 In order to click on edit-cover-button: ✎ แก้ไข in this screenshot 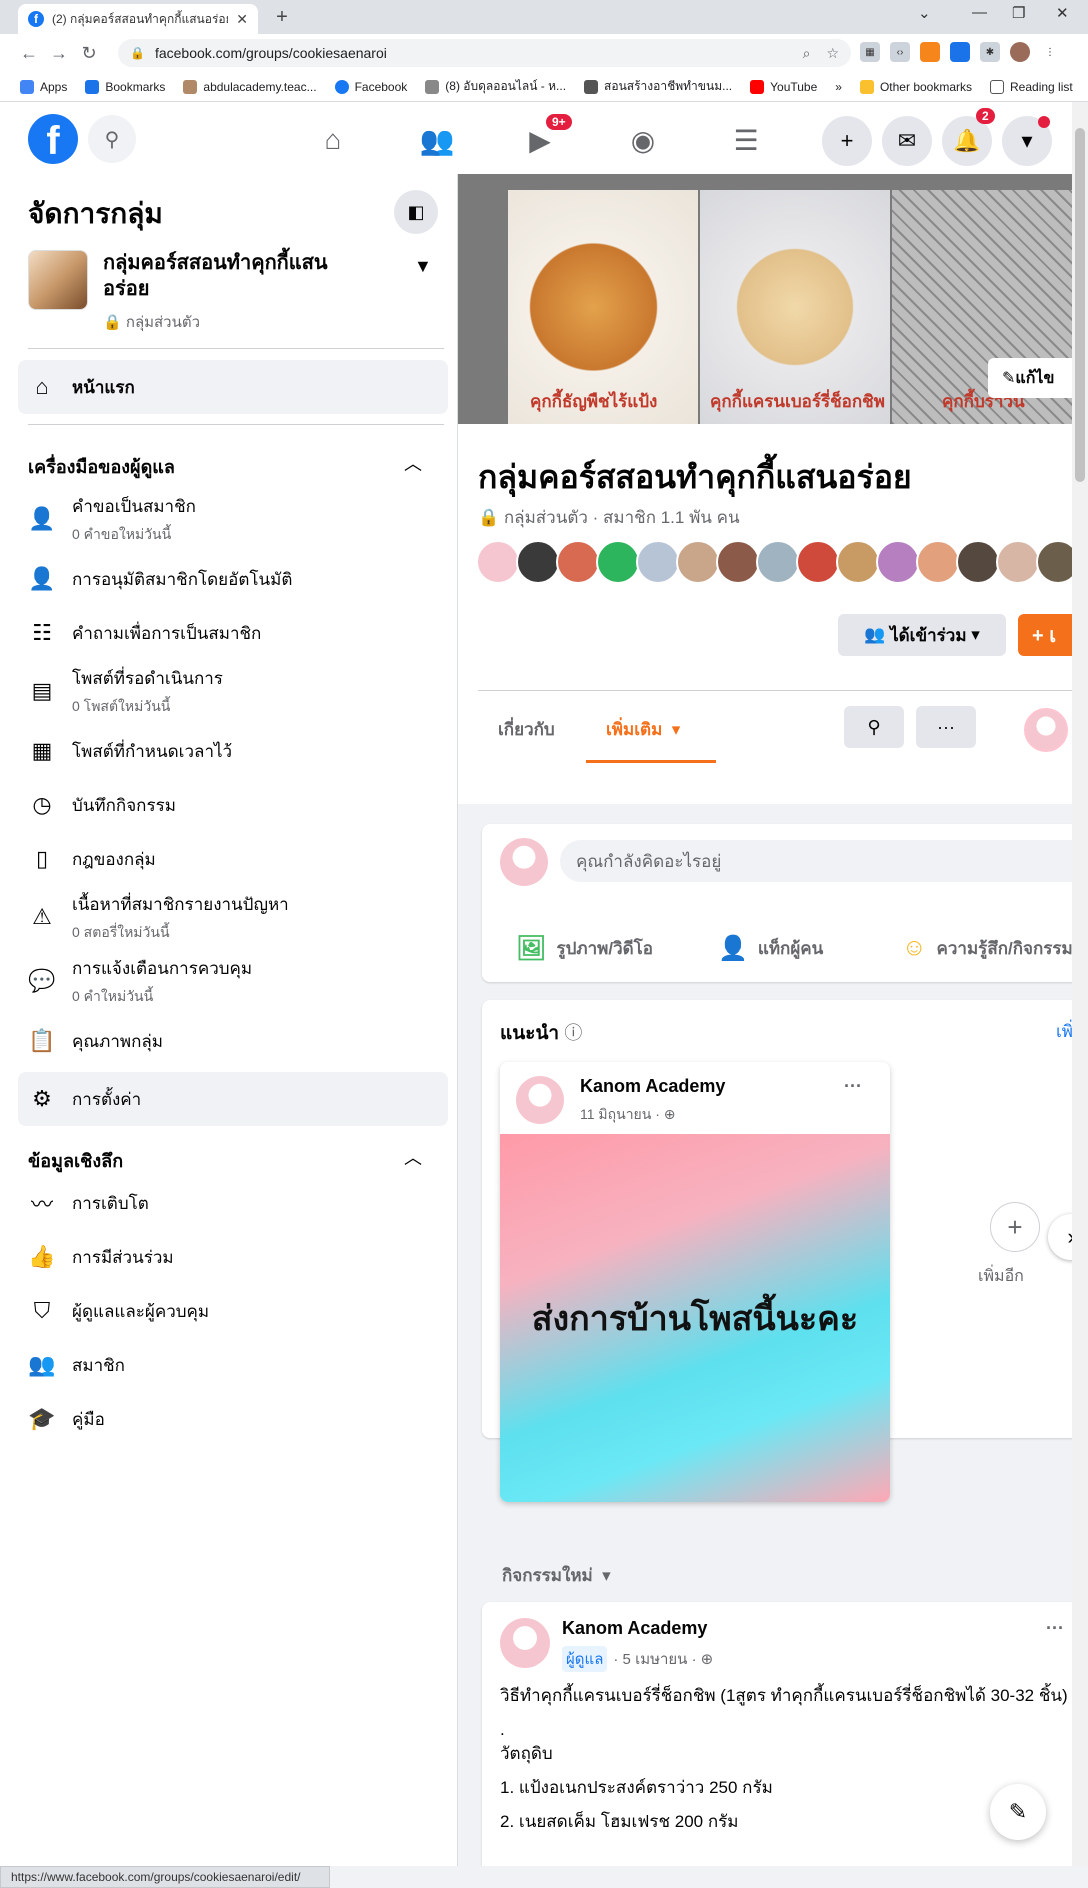, I will do `click(1030, 378)`.